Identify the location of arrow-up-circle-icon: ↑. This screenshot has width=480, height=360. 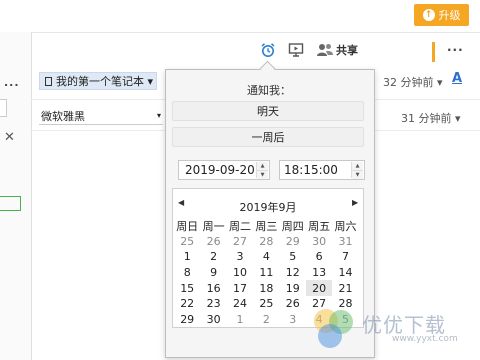
(428, 15).